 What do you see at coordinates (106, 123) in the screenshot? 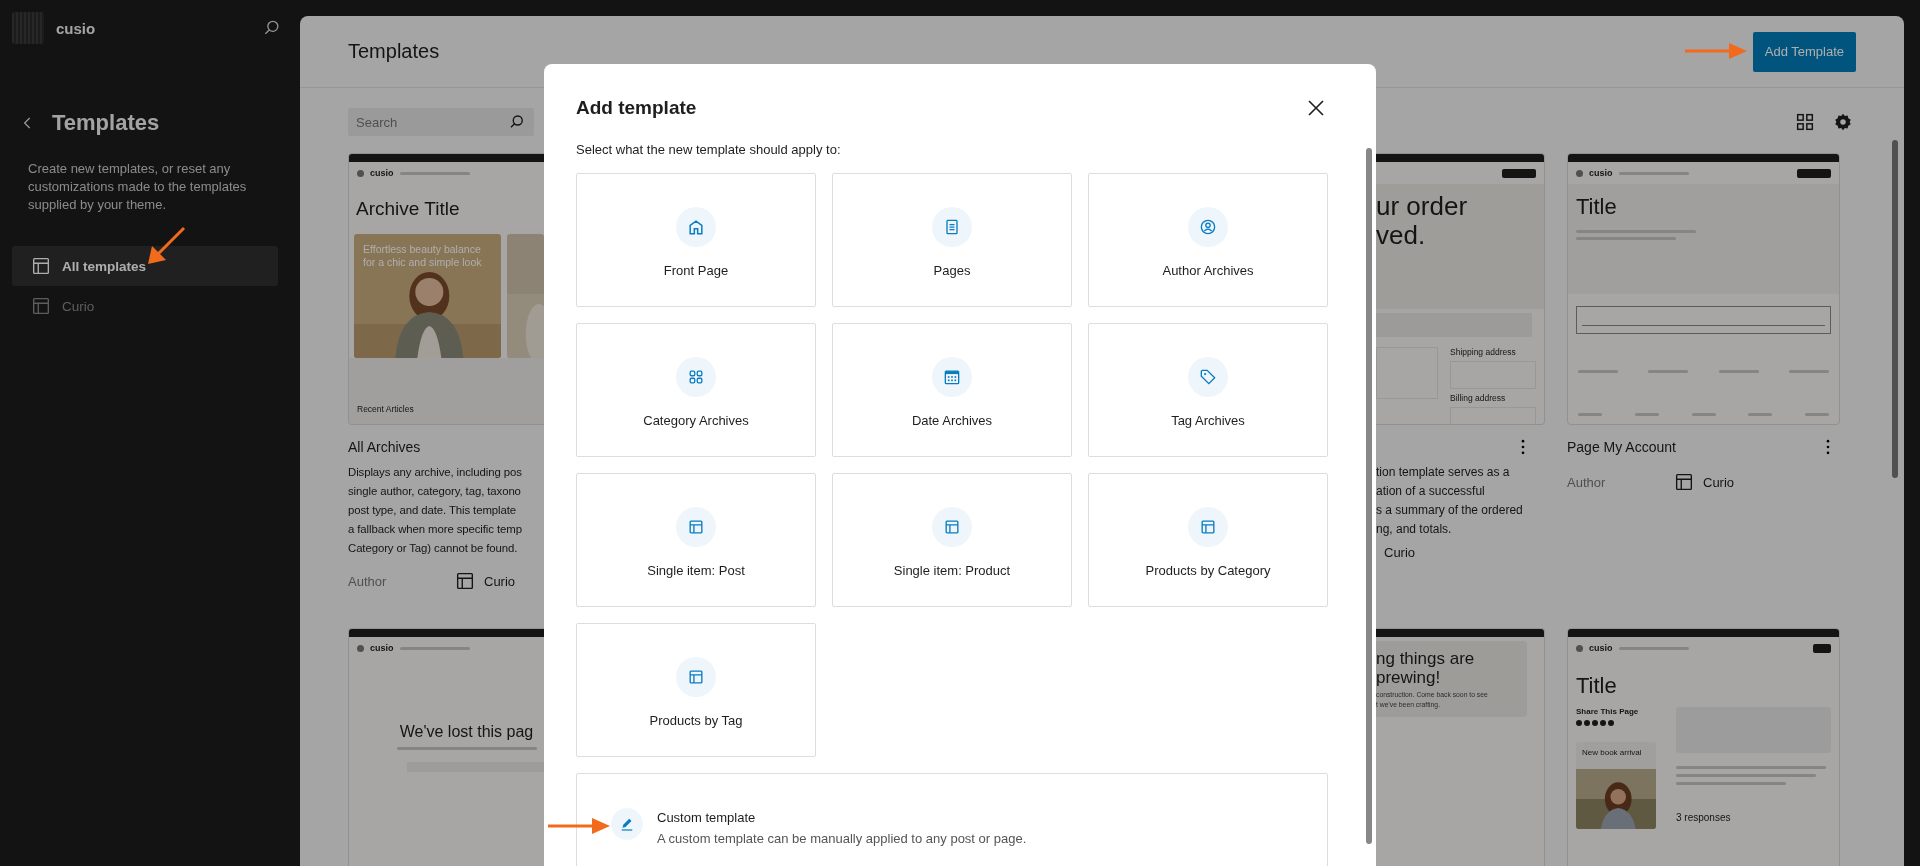
I see `sidebar-title: Templates` at bounding box center [106, 123].